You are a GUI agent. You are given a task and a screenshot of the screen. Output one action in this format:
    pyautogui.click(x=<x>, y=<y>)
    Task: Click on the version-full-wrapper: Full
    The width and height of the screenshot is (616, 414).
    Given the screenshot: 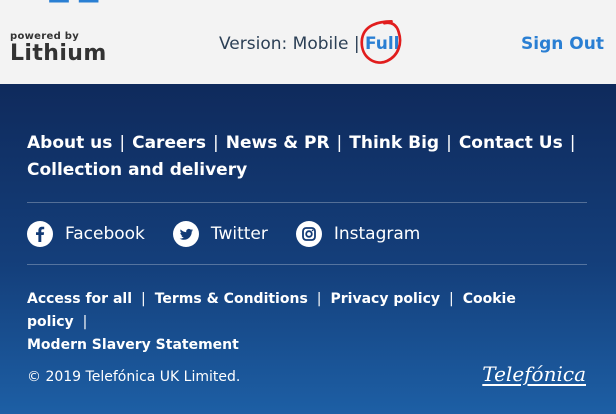 What is the action you would take?
    pyautogui.click(x=381, y=42)
    